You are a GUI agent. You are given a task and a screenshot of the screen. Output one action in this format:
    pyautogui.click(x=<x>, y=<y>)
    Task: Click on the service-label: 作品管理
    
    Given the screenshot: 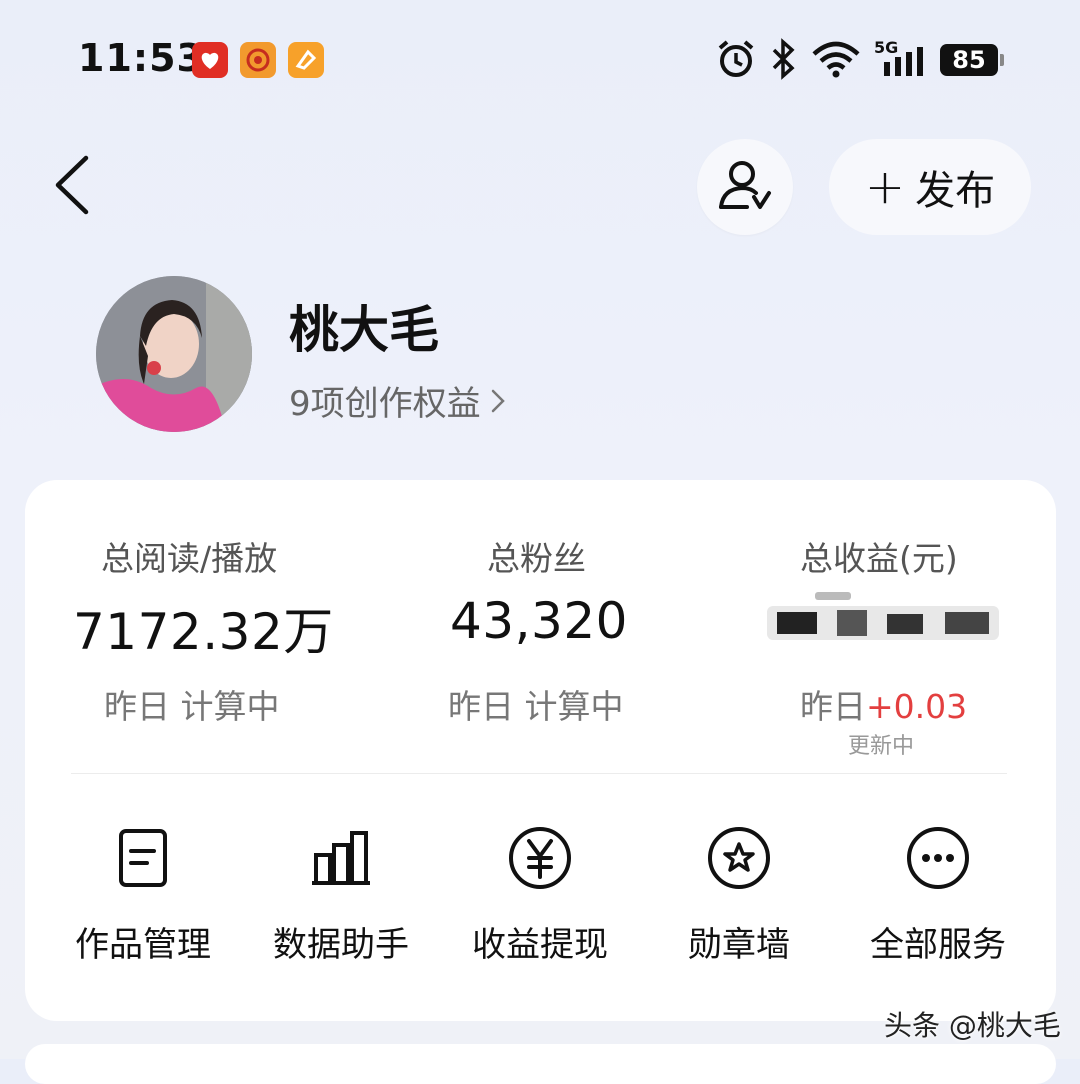 What is the action you would take?
    pyautogui.click(x=143, y=945)
    